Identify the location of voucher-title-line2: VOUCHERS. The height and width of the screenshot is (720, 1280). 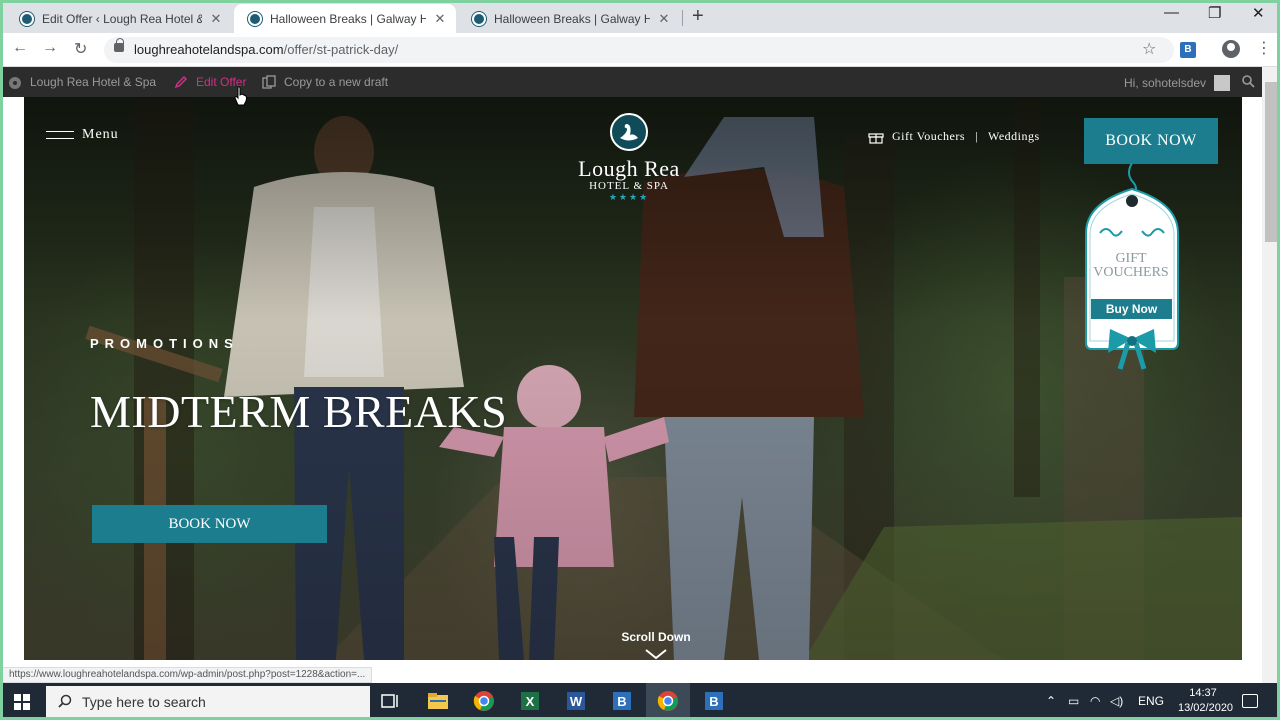
(1131, 272).